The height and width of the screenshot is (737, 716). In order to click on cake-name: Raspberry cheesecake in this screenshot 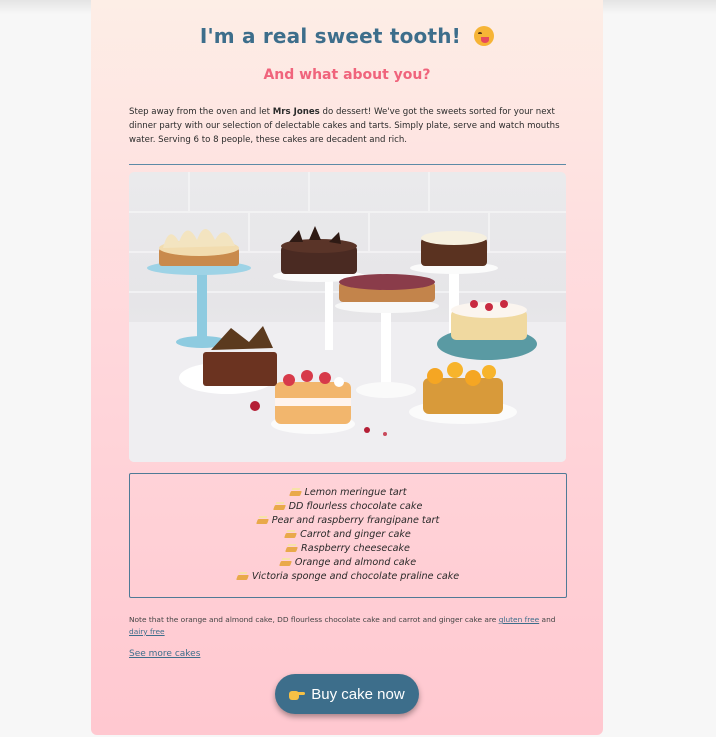, I will do `click(355, 548)`.